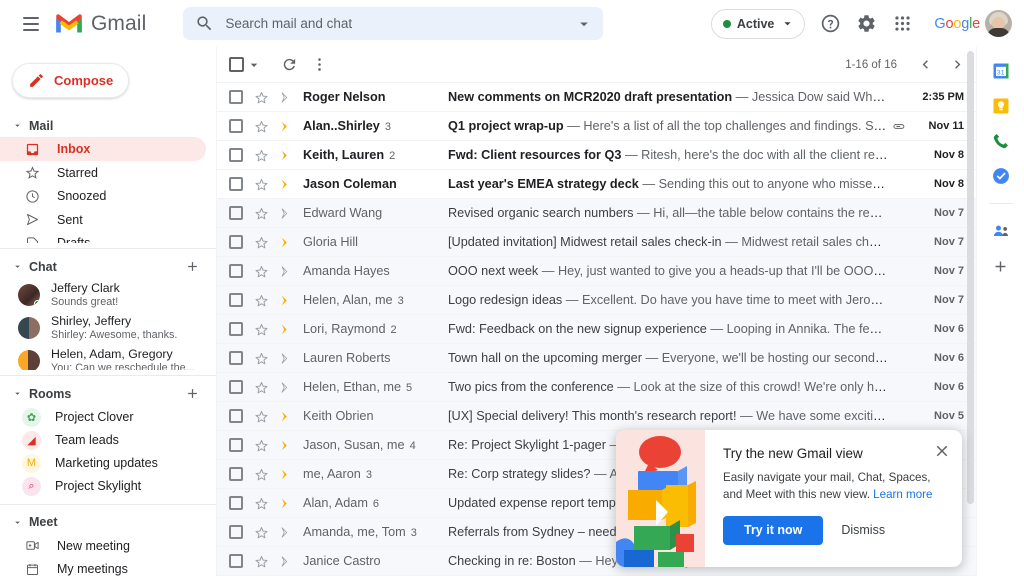  Describe the element at coordinates (902, 24) in the screenshot. I see `apps-button` at that location.